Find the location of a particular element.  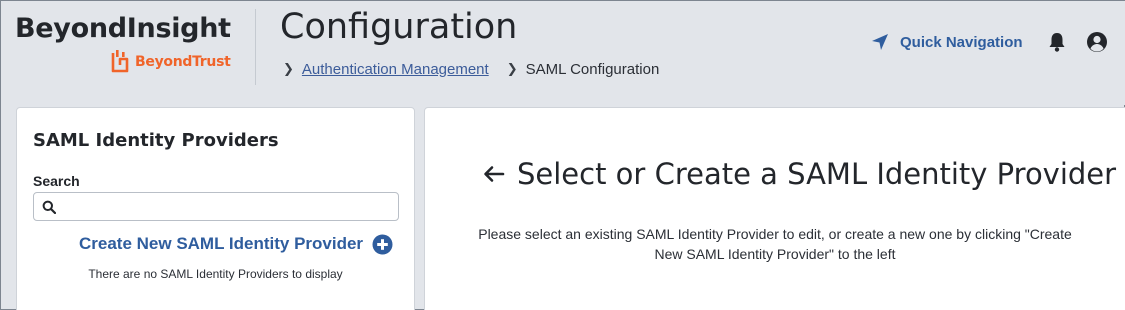

brand-logo: BeyondInsight BeyondTrust is located at coordinates (126, 46).